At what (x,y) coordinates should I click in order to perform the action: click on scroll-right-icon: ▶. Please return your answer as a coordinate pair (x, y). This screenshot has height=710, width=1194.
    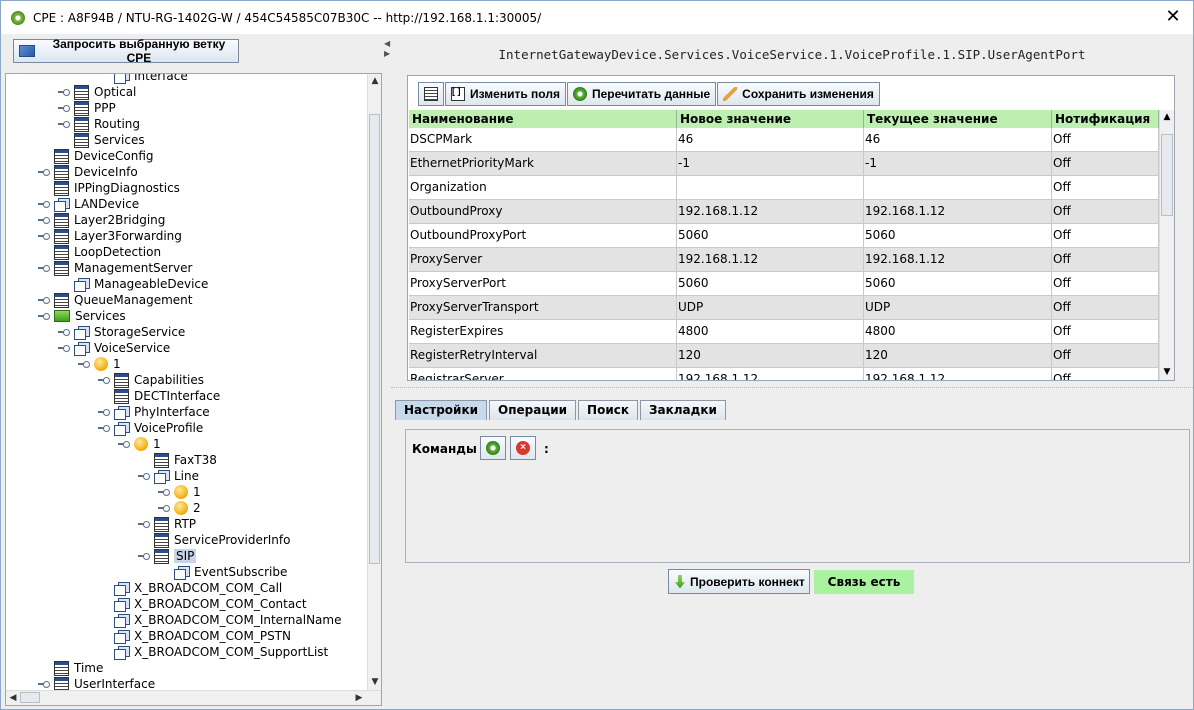
    Looking at the image, I should click on (359, 698).